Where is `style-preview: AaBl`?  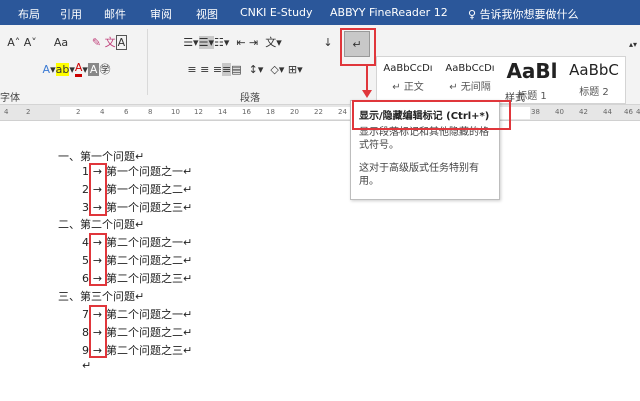 style-preview: AaBl is located at coordinates (532, 71).